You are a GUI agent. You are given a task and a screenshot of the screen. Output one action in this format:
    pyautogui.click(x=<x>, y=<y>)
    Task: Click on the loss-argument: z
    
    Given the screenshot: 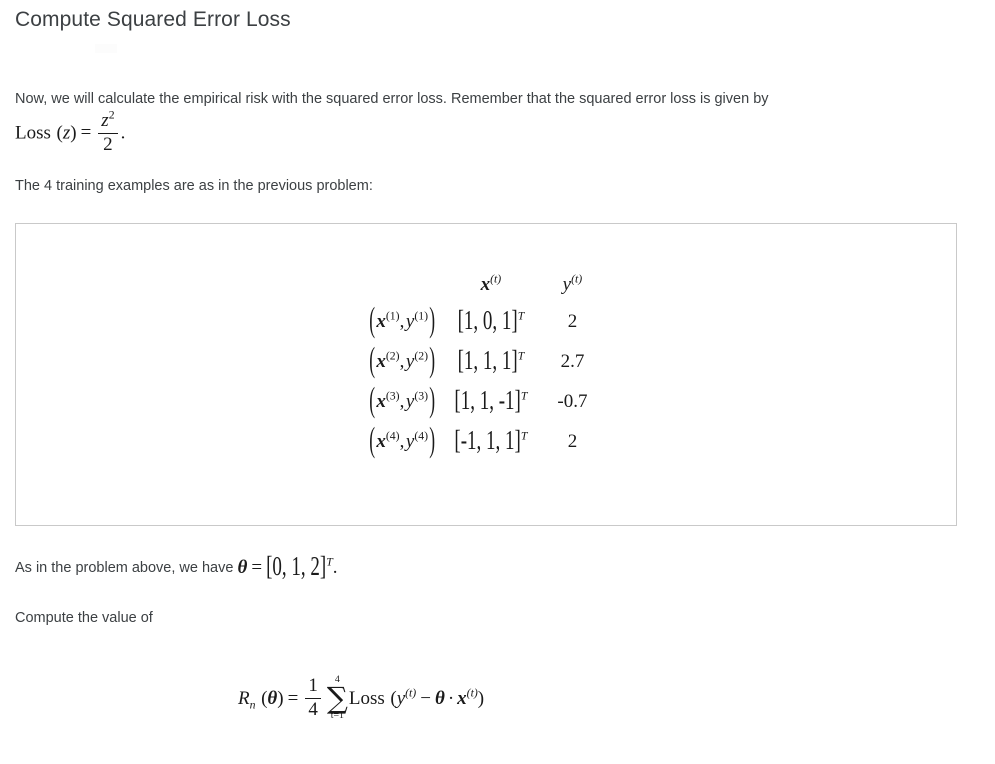 What is the action you would take?
    pyautogui.click(x=66, y=133)
    